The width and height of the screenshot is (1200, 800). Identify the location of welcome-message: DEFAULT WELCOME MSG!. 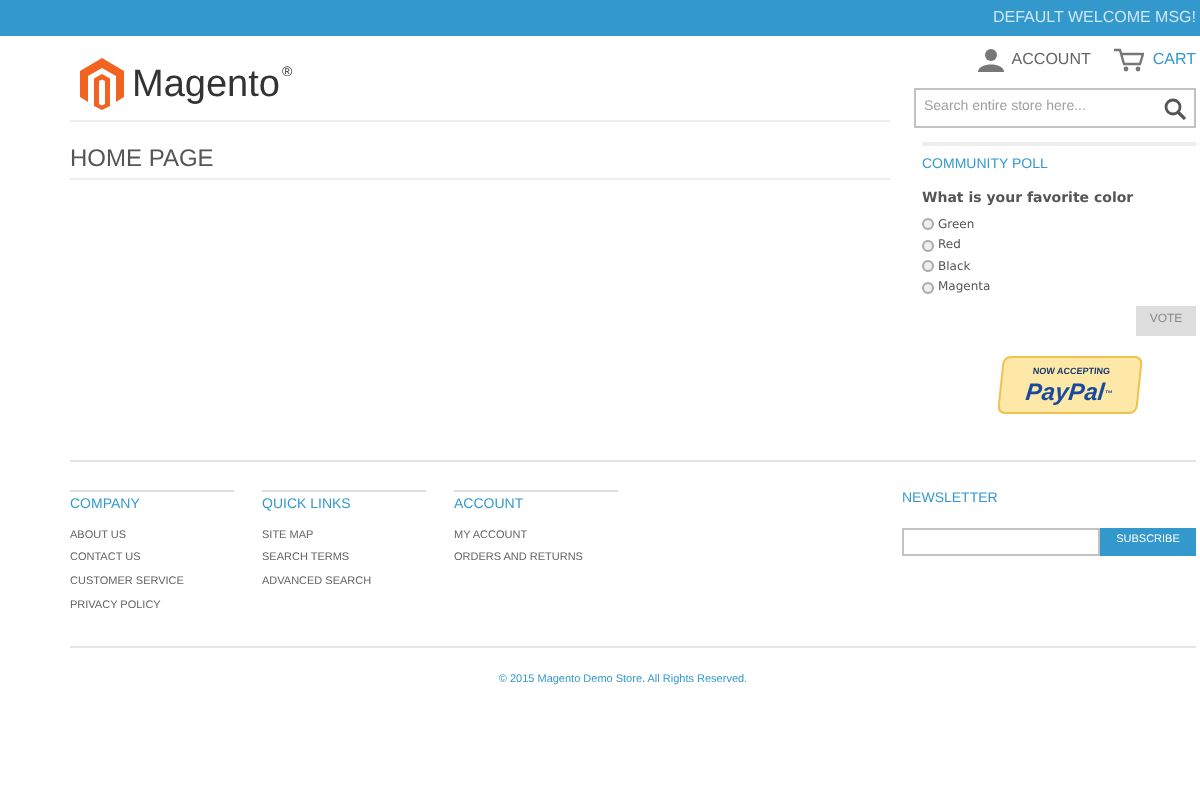
(1094, 18).